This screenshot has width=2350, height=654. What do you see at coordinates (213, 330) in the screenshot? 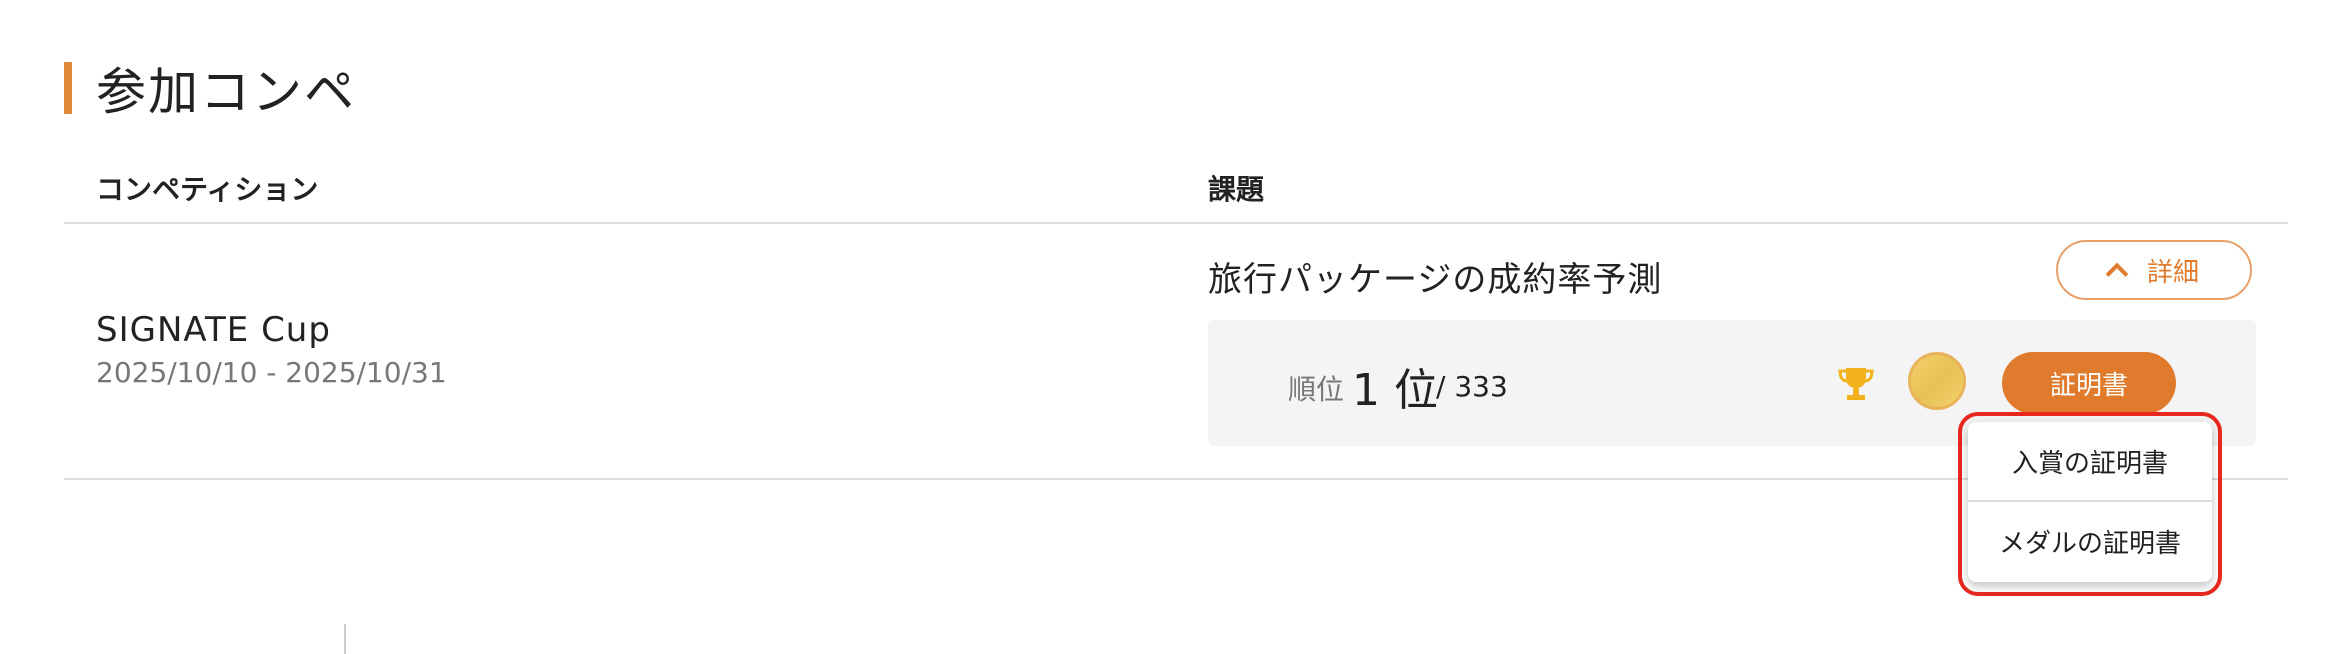
I see `competition-name: SIGNATE Cup` at bounding box center [213, 330].